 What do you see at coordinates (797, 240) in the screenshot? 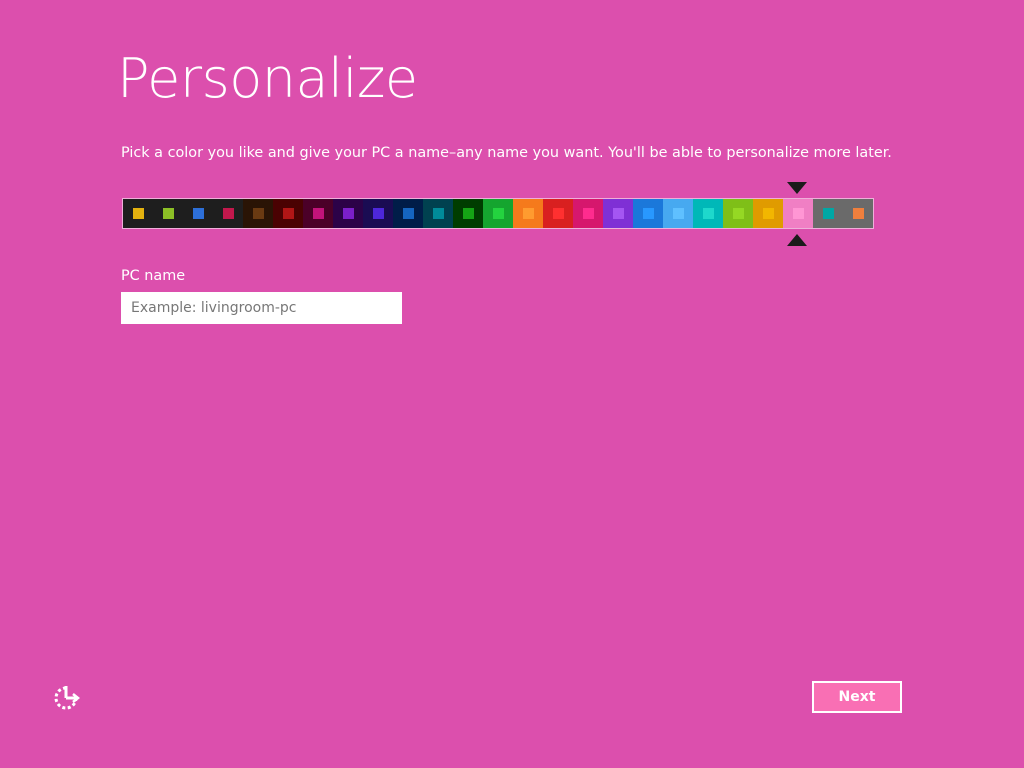
I see `selected-color-marker-bottom` at bounding box center [797, 240].